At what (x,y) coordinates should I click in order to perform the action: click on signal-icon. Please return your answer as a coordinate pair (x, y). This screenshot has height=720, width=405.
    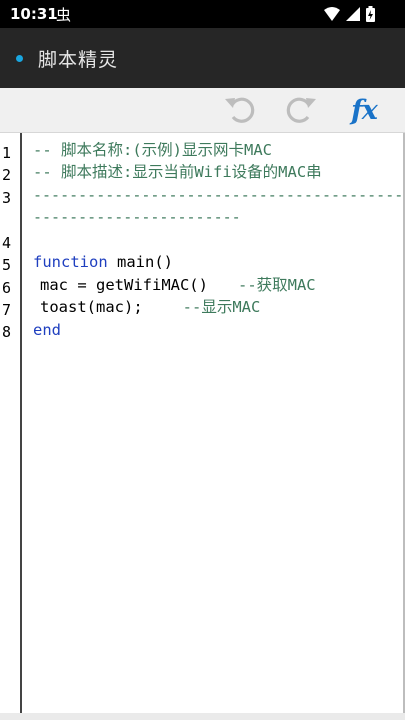
    Looking at the image, I should click on (353, 14).